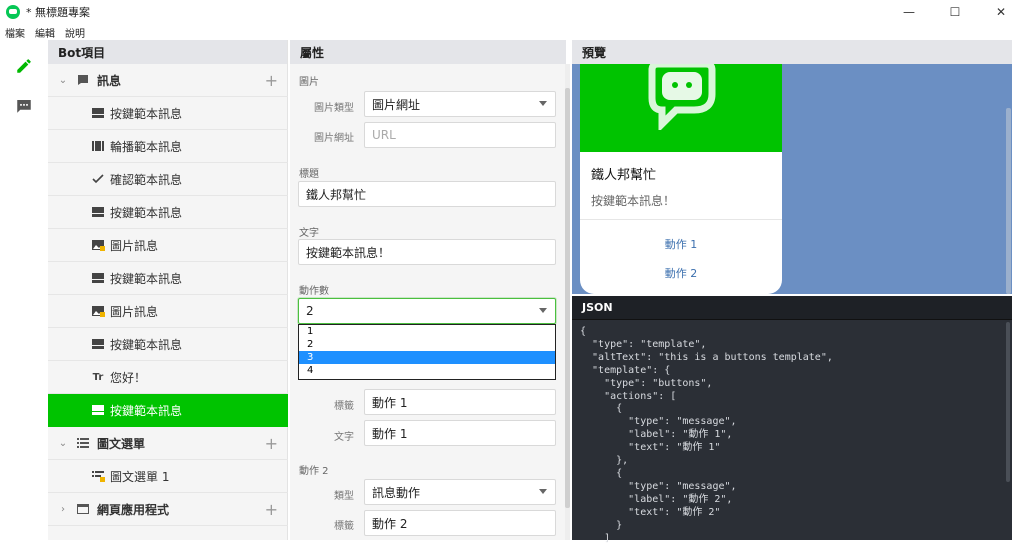 The height and width of the screenshot is (545, 1024). I want to click on carousel-icon, so click(98, 146).